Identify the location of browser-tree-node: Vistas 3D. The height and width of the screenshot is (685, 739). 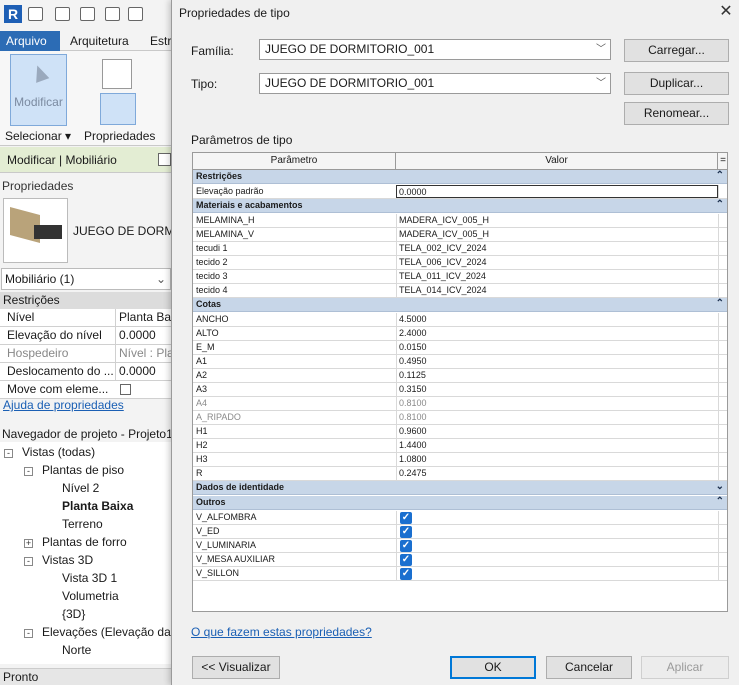
(67, 560).